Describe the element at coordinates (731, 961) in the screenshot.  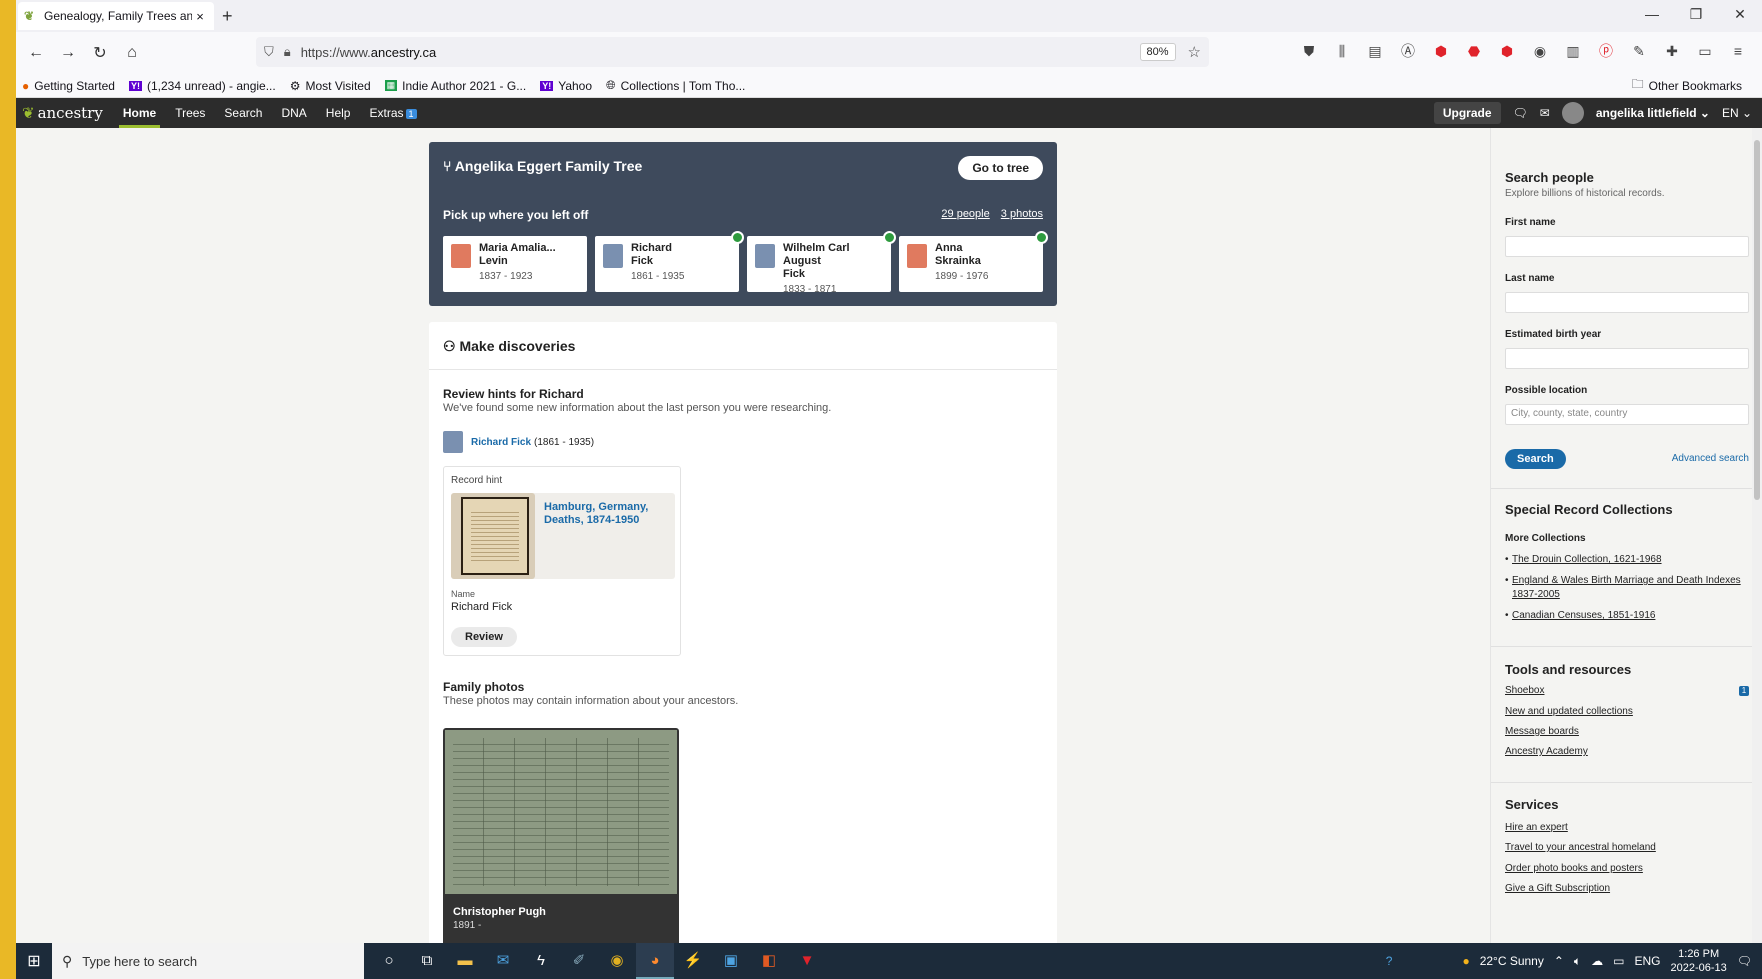
I see `wd-icon: ▣` at that location.